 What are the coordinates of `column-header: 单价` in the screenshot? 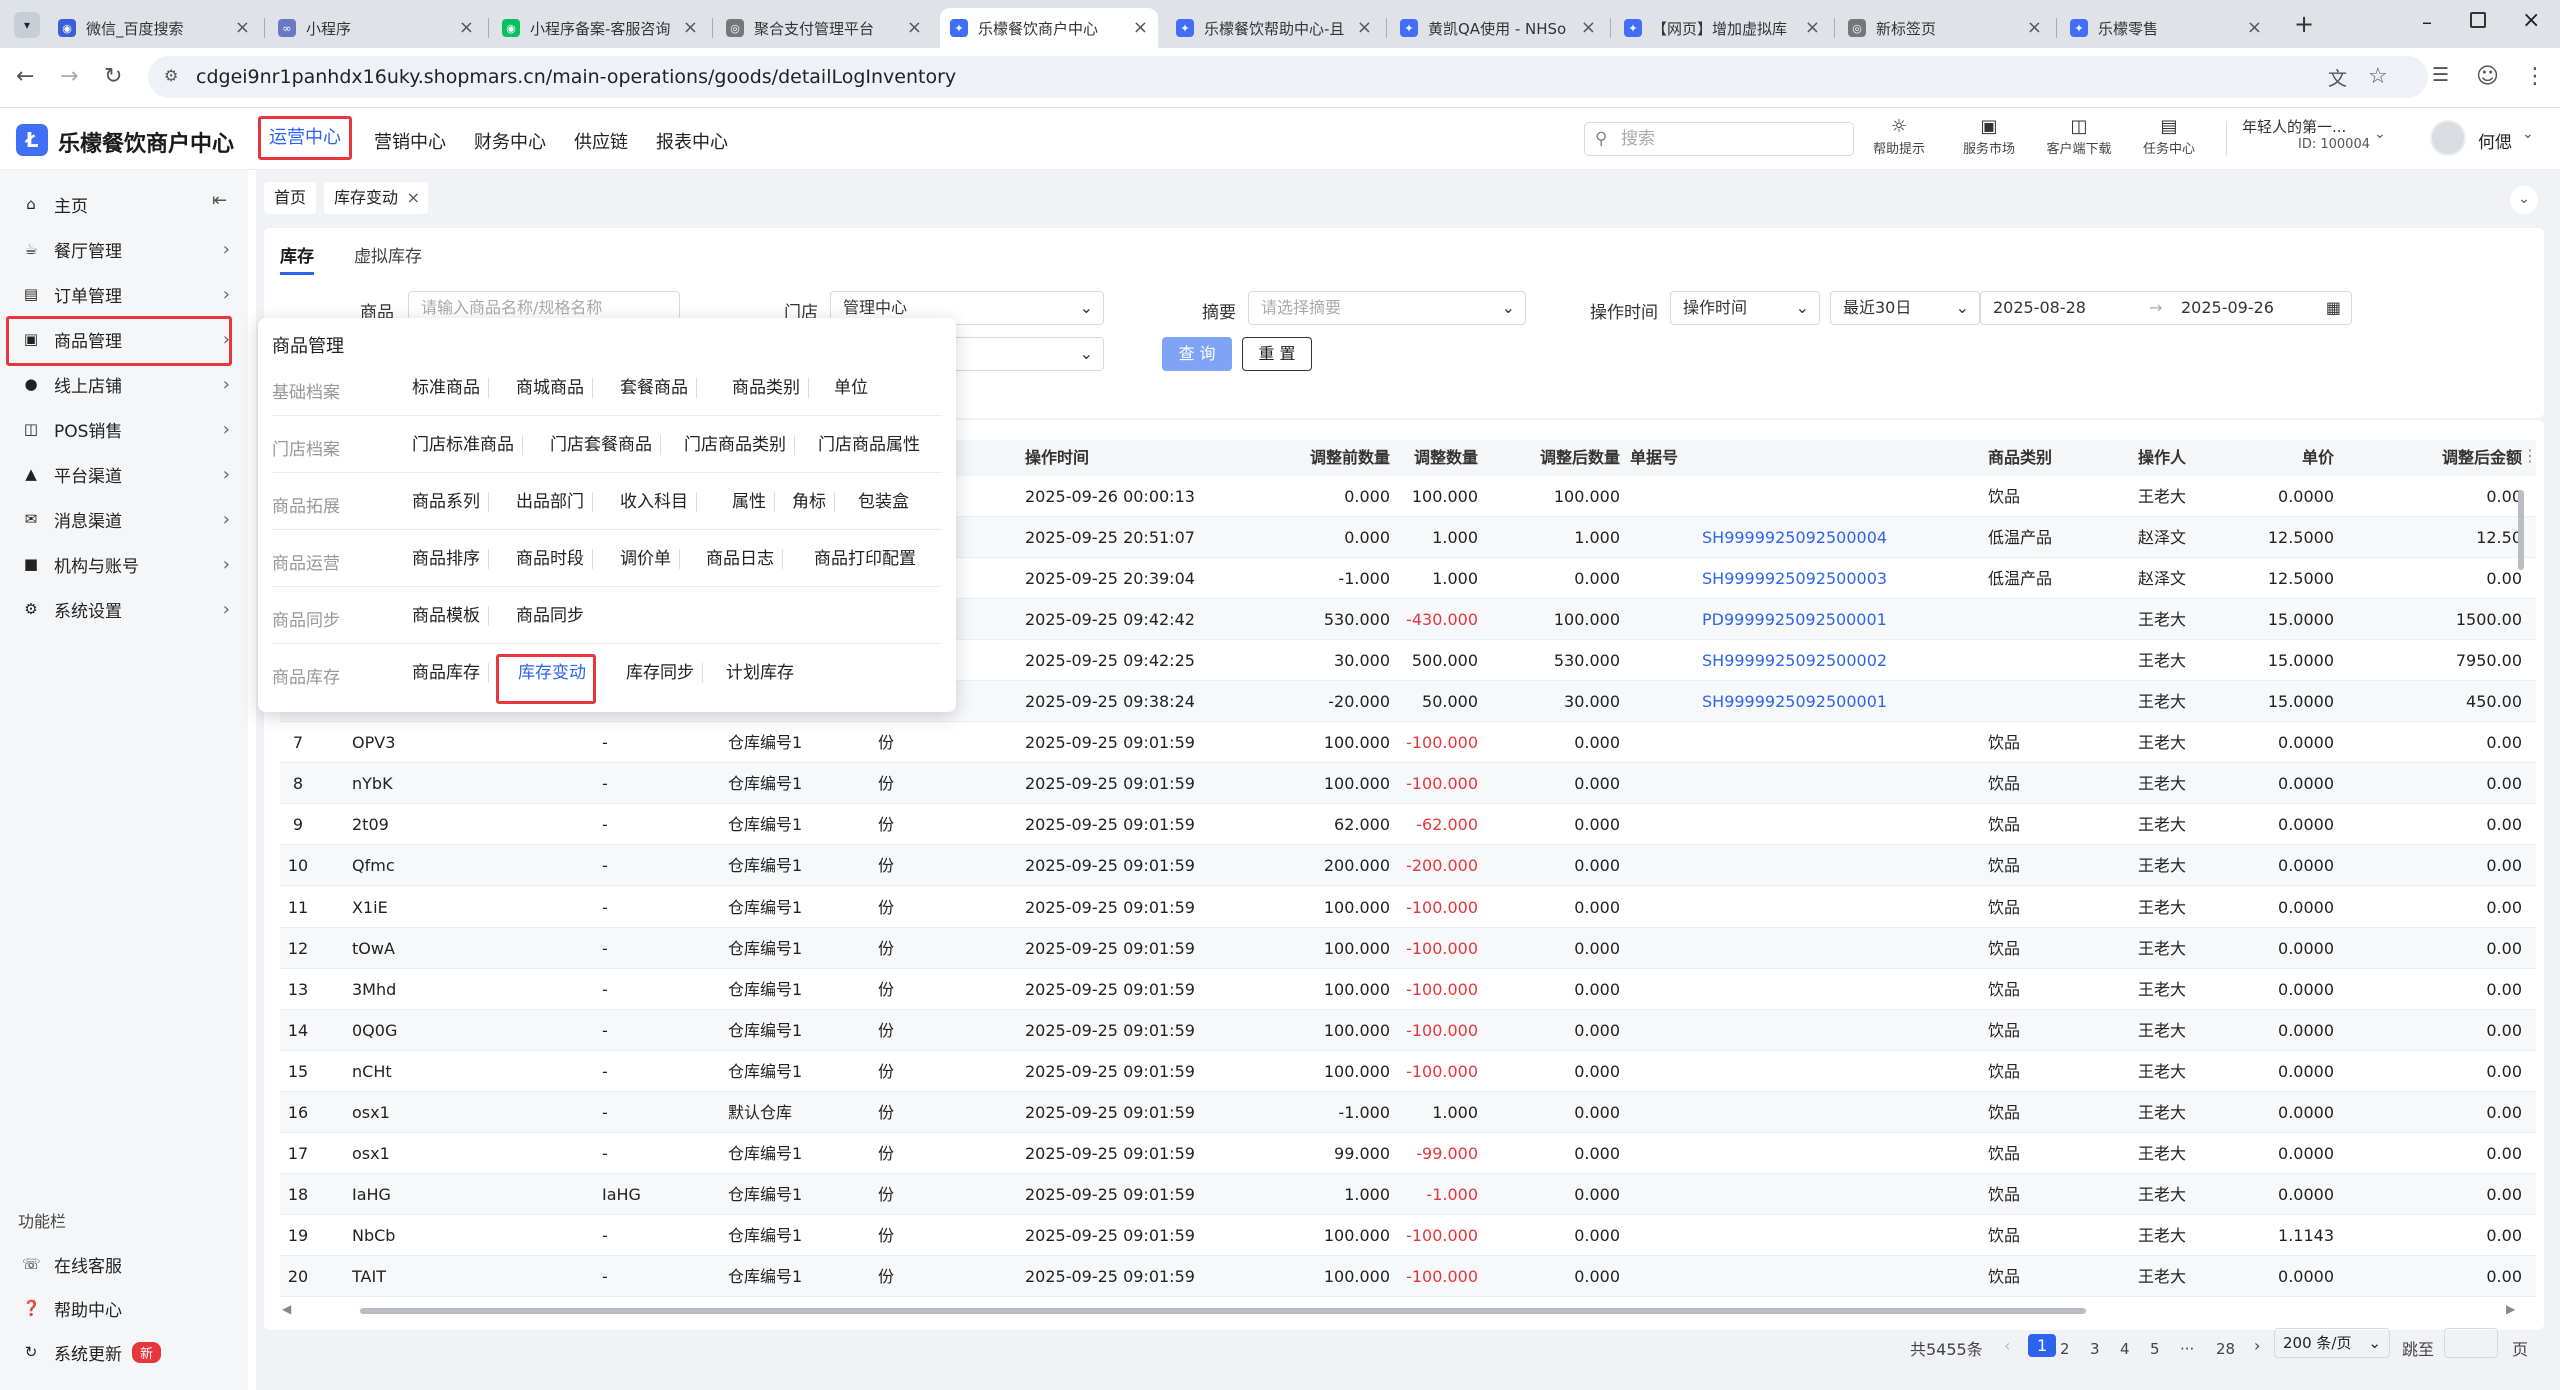 It's located at (2287, 458).